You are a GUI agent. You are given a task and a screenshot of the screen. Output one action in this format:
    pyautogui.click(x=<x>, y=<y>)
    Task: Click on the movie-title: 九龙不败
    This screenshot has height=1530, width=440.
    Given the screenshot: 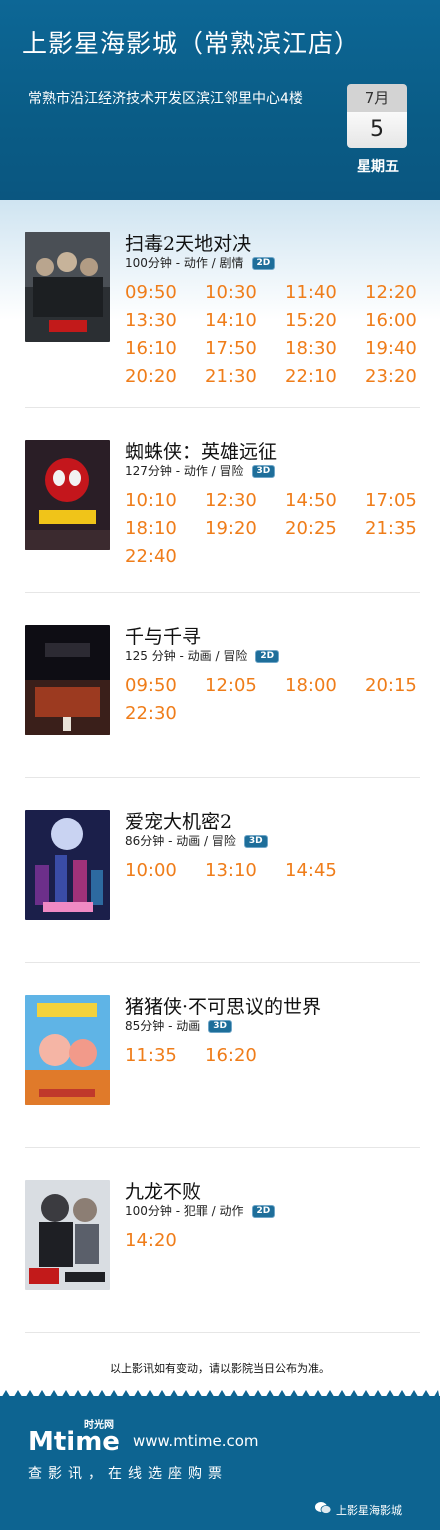 What is the action you would take?
    pyautogui.click(x=163, y=1190)
    